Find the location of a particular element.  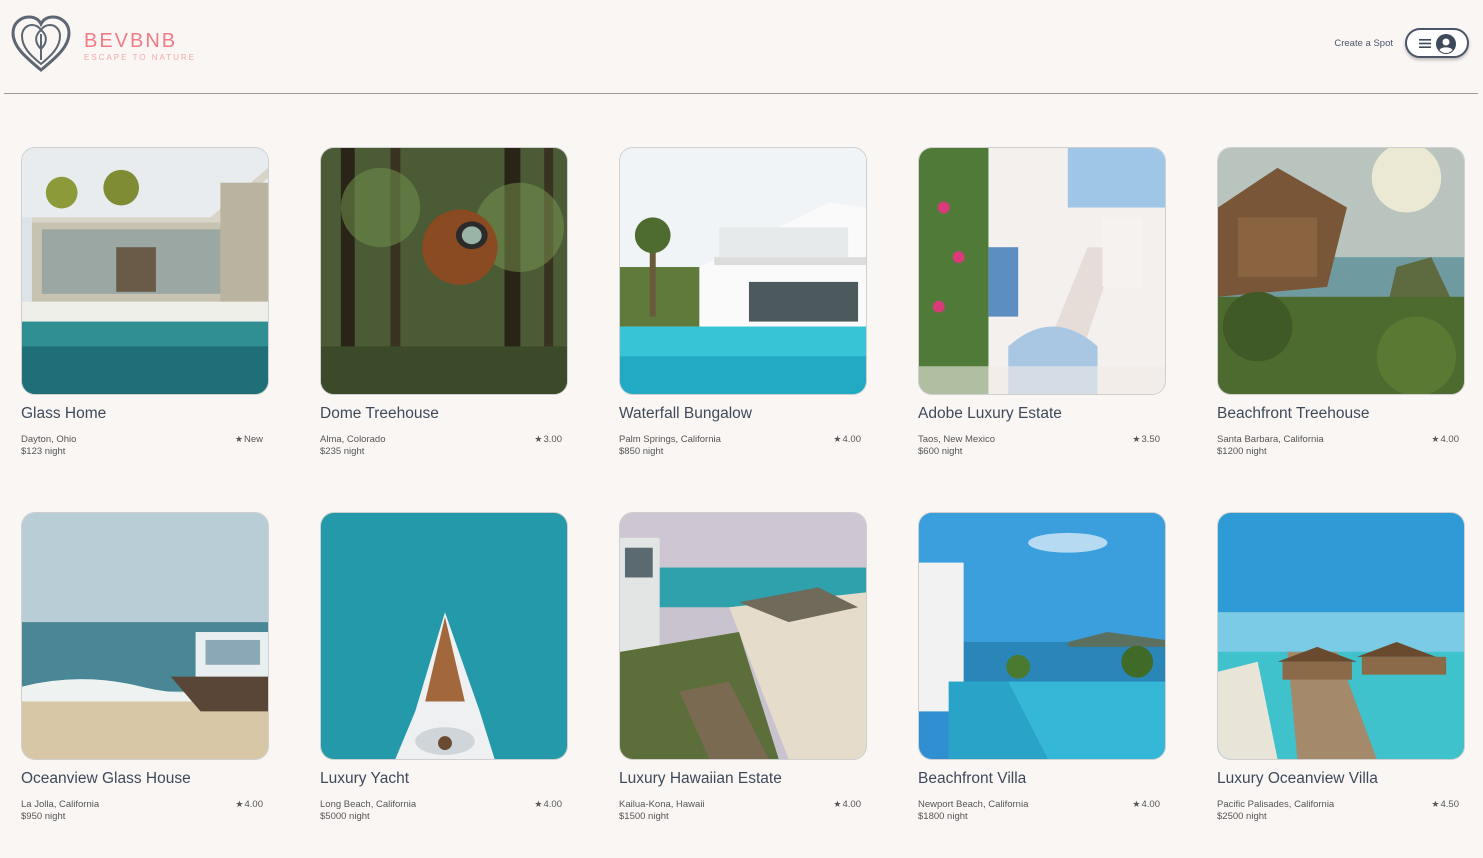

spot-location: Newport Beach, California is located at coordinates (973, 804).